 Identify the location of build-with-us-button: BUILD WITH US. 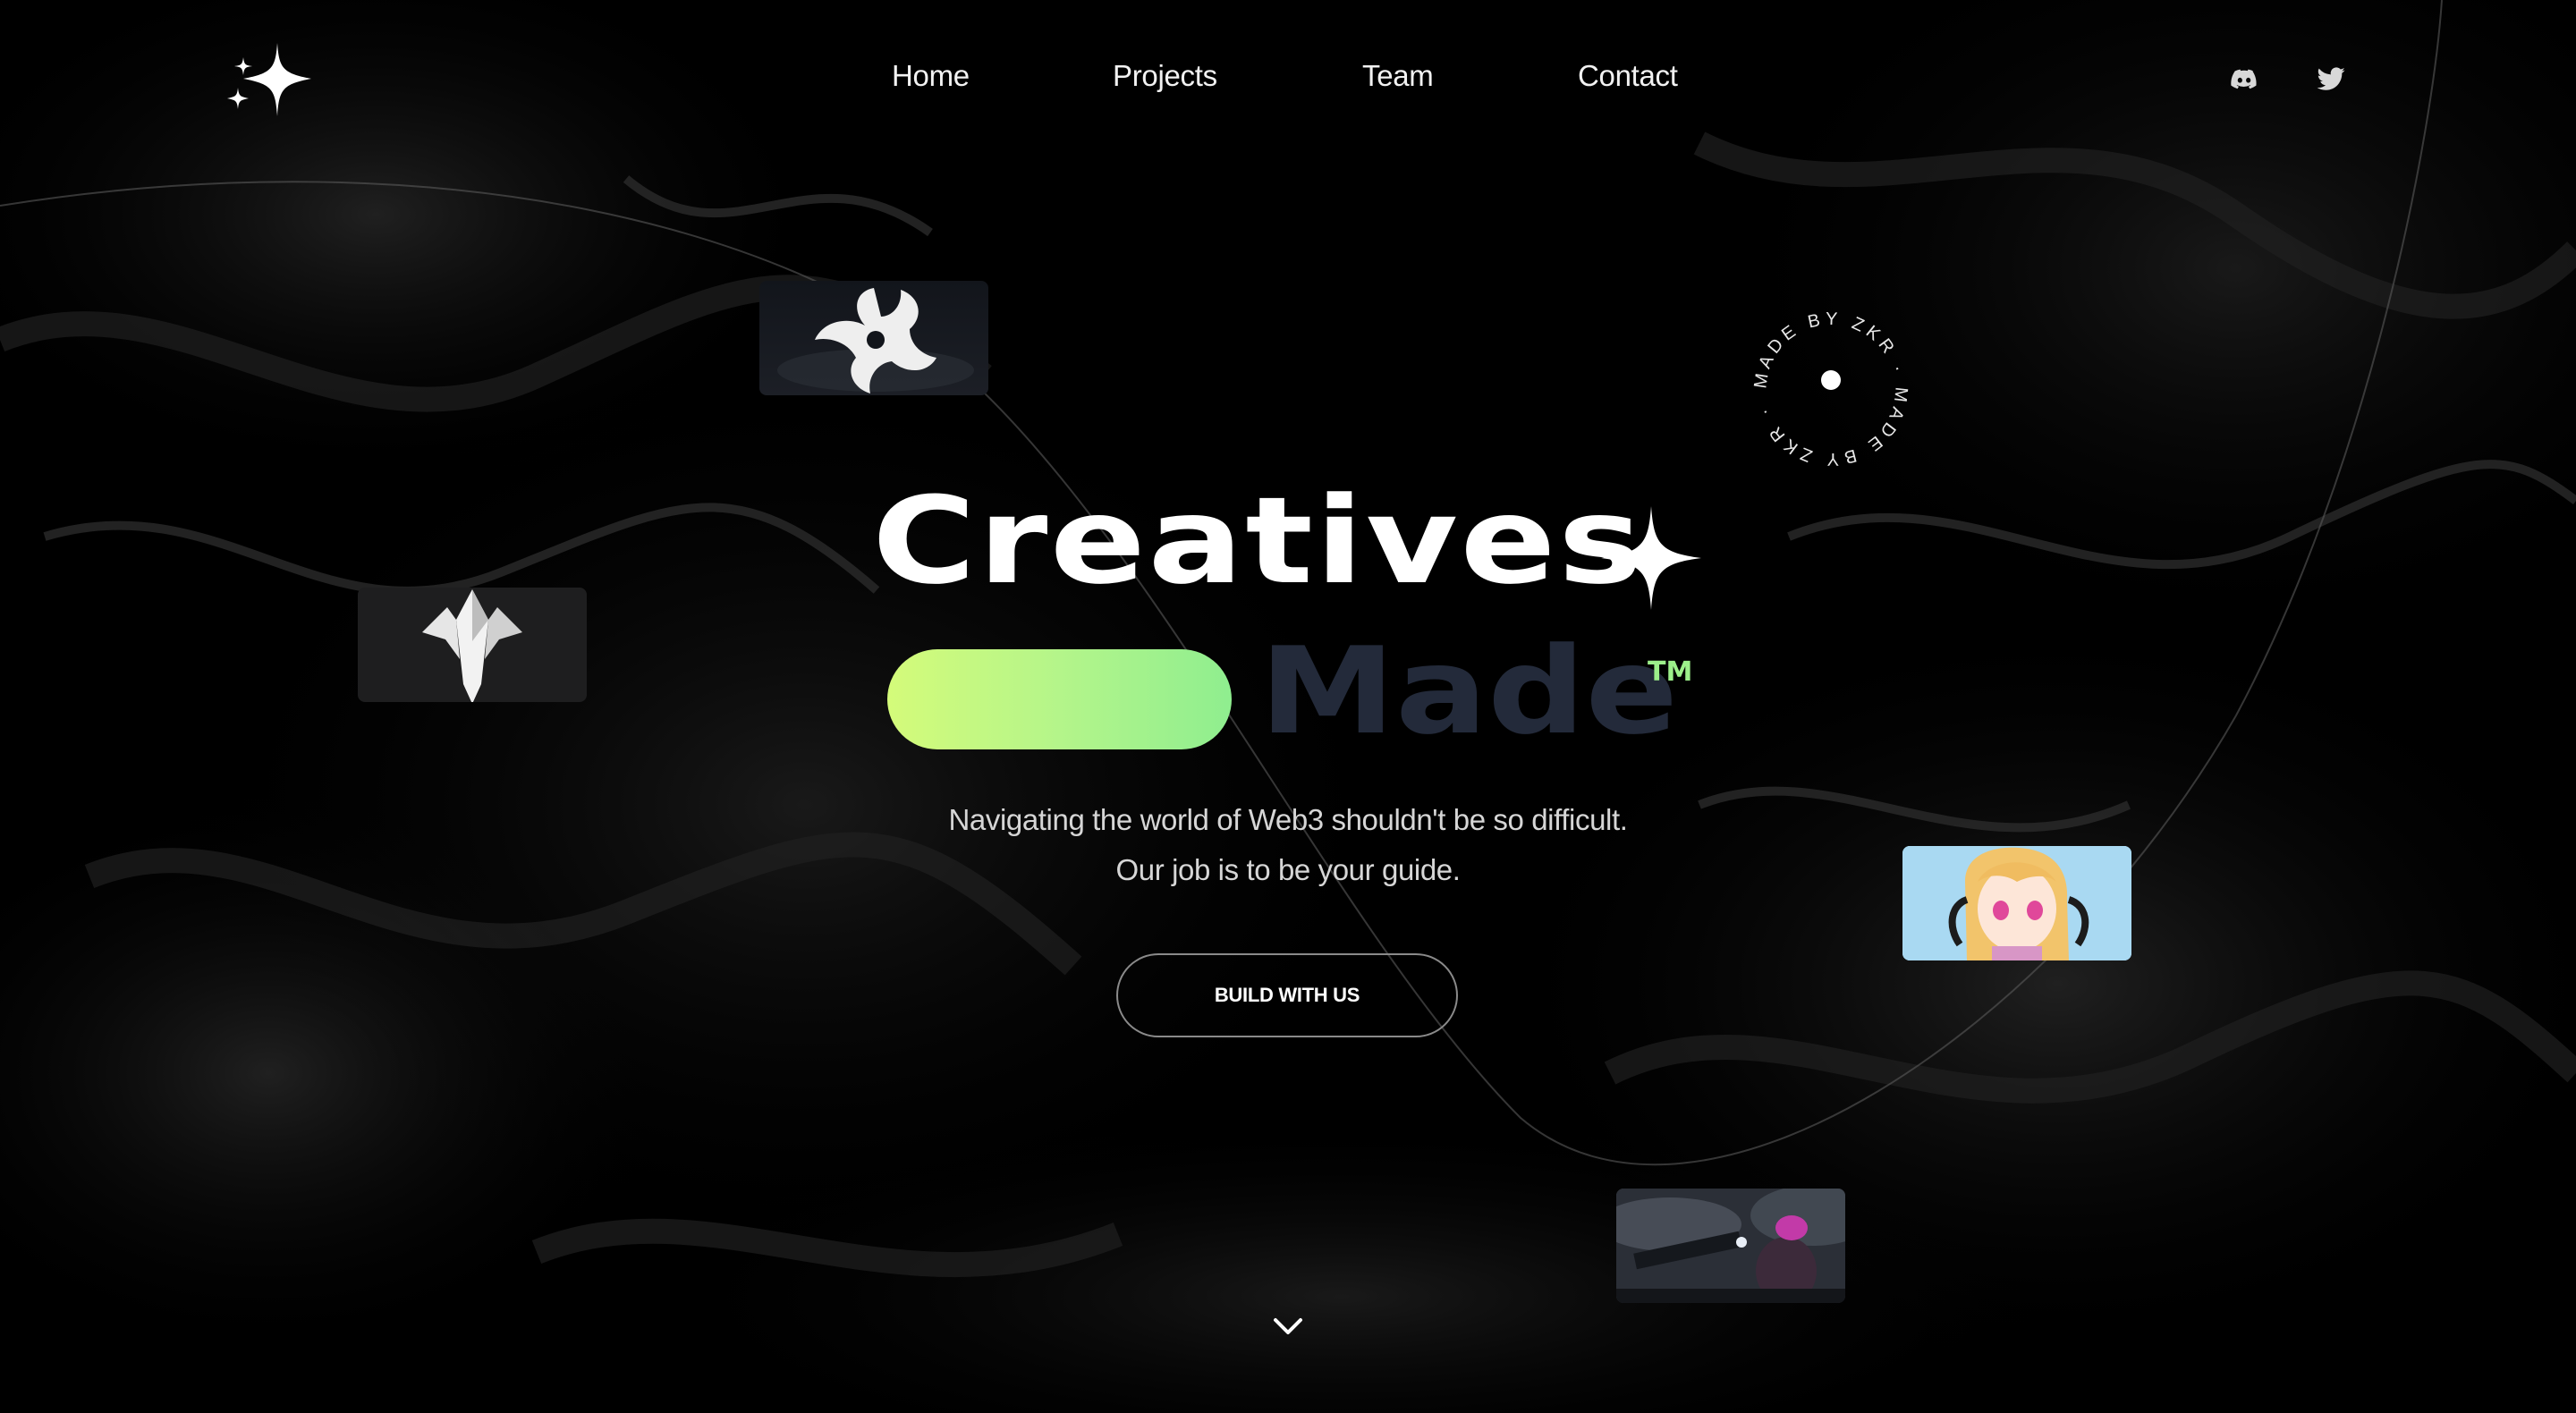
(1287, 995).